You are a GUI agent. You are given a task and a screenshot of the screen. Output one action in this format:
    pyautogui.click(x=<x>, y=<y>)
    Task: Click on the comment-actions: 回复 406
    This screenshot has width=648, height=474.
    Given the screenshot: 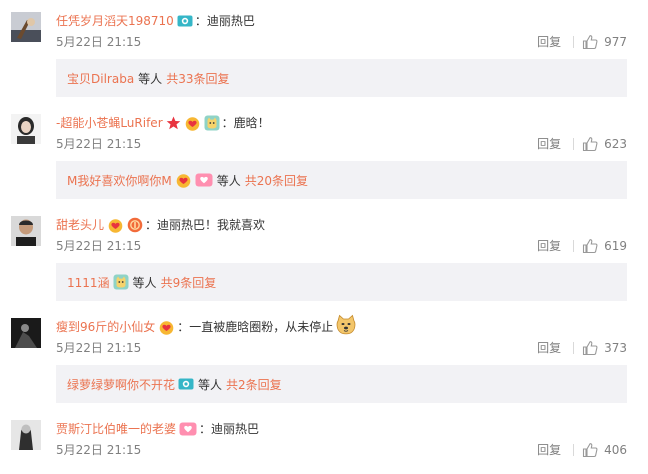 What is the action you would take?
    pyautogui.click(x=582, y=450)
    